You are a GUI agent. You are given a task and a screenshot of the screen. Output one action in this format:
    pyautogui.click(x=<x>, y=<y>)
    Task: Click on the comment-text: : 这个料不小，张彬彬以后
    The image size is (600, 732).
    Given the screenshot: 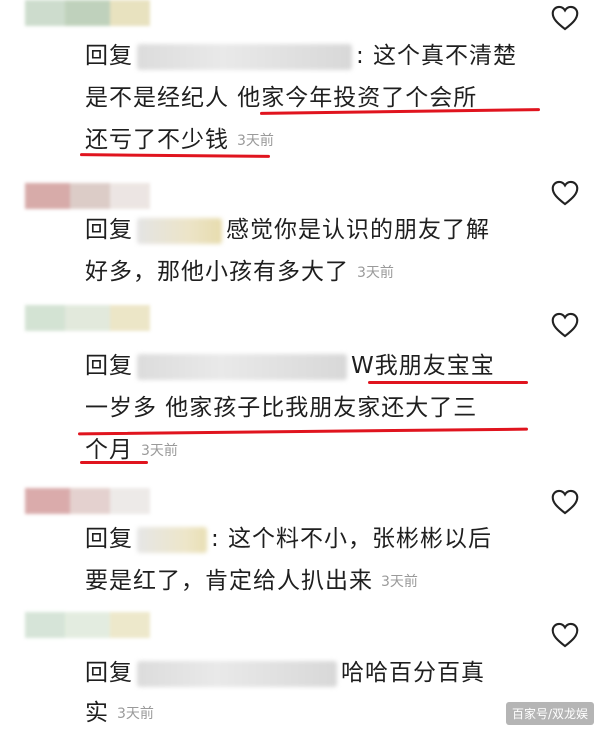 What is the action you would take?
    pyautogui.click(x=352, y=539)
    